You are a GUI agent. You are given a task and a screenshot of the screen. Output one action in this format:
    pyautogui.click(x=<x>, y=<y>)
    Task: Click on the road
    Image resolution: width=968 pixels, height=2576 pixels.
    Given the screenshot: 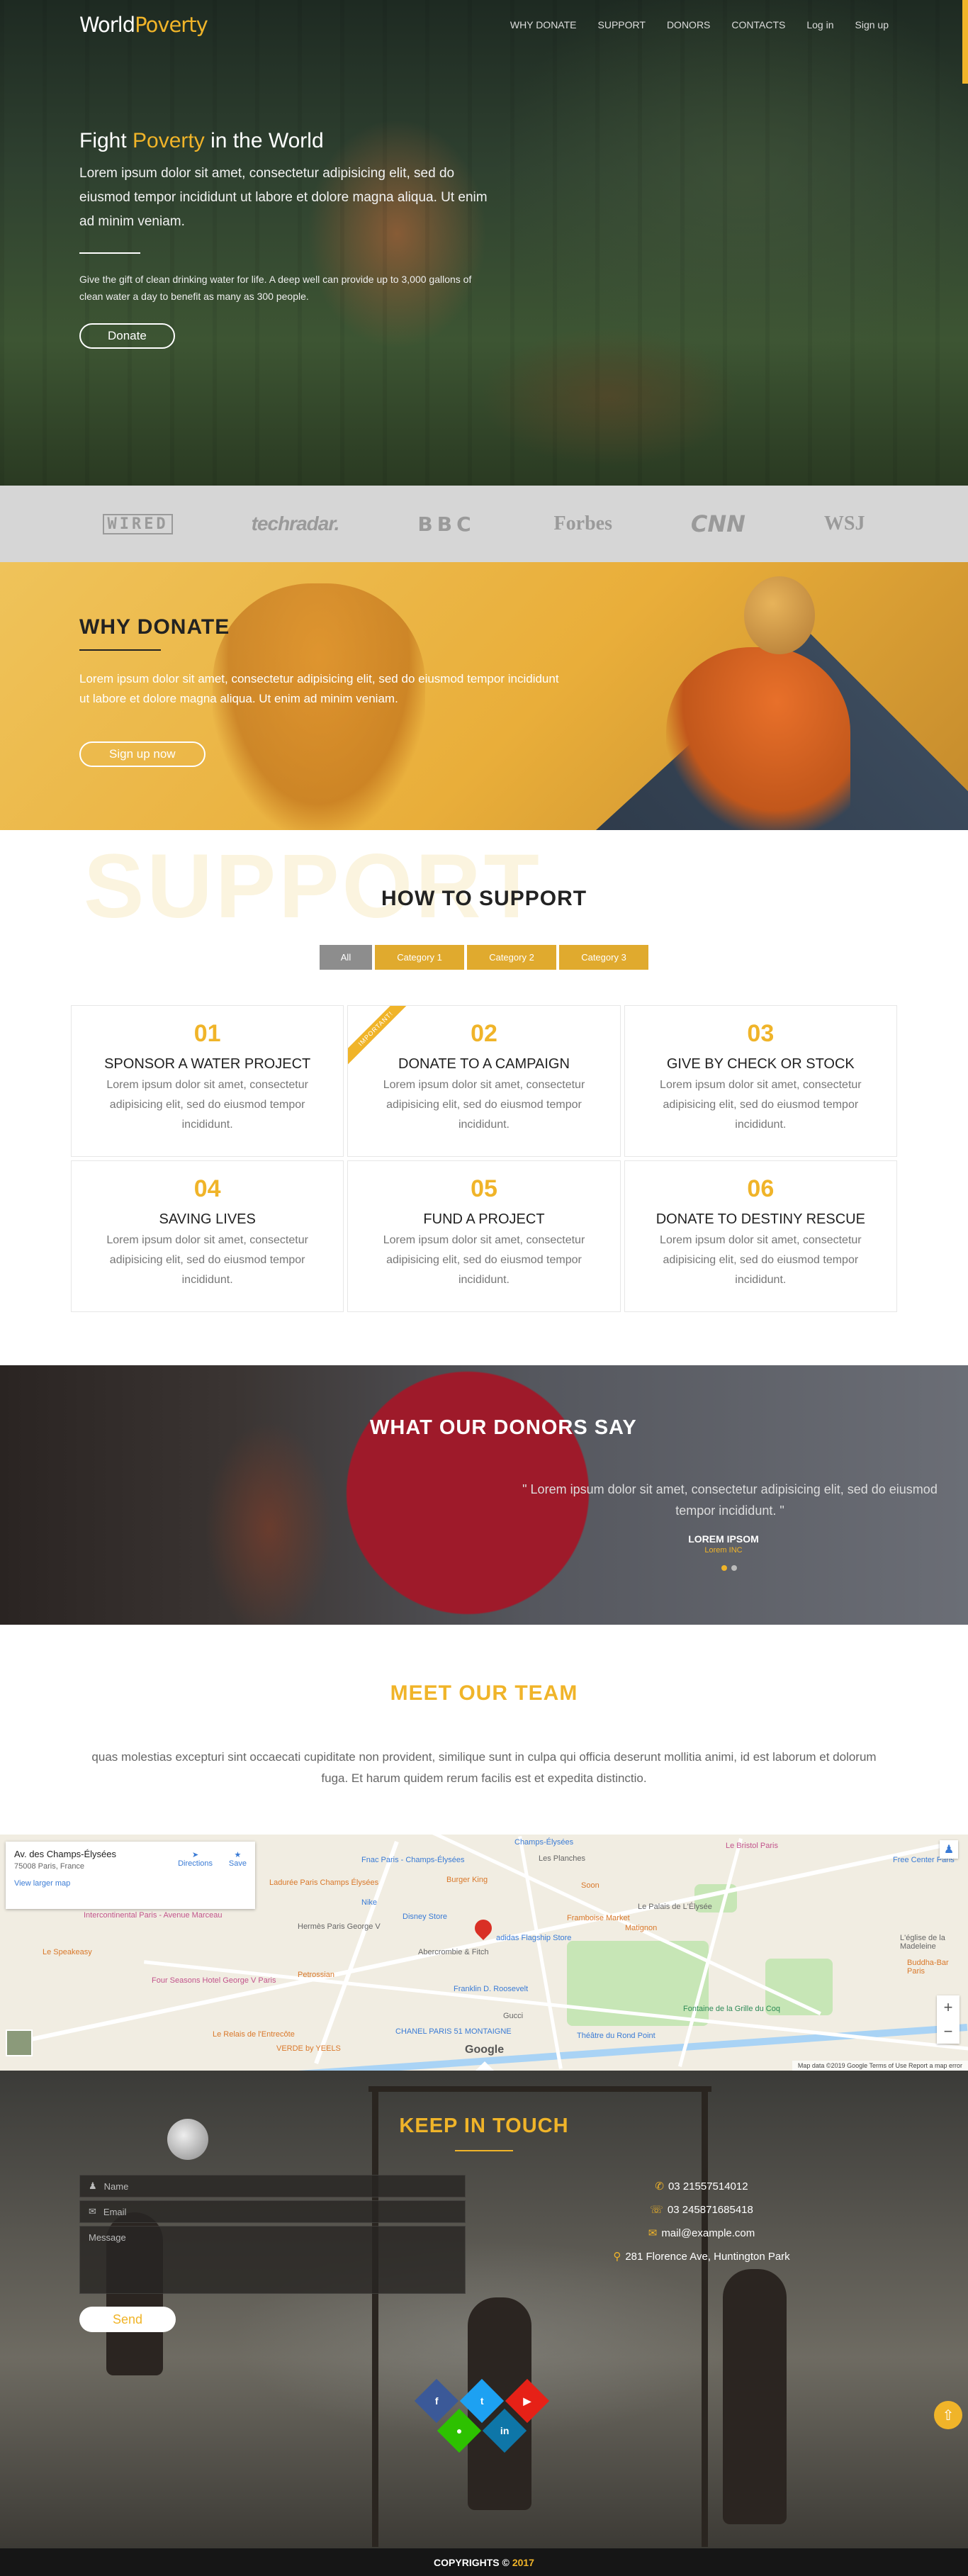 What is the action you would take?
    pyautogui.click(x=356, y=1953)
    